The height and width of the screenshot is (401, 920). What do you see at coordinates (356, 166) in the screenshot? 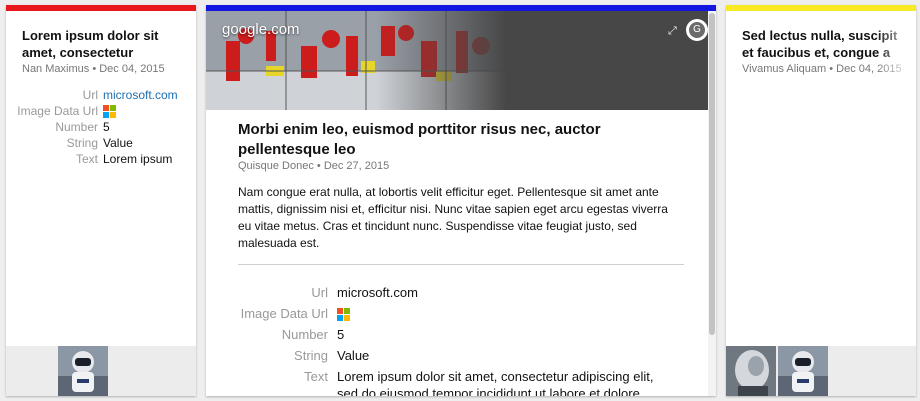
I see `card-date: Dec 27, 2015` at bounding box center [356, 166].